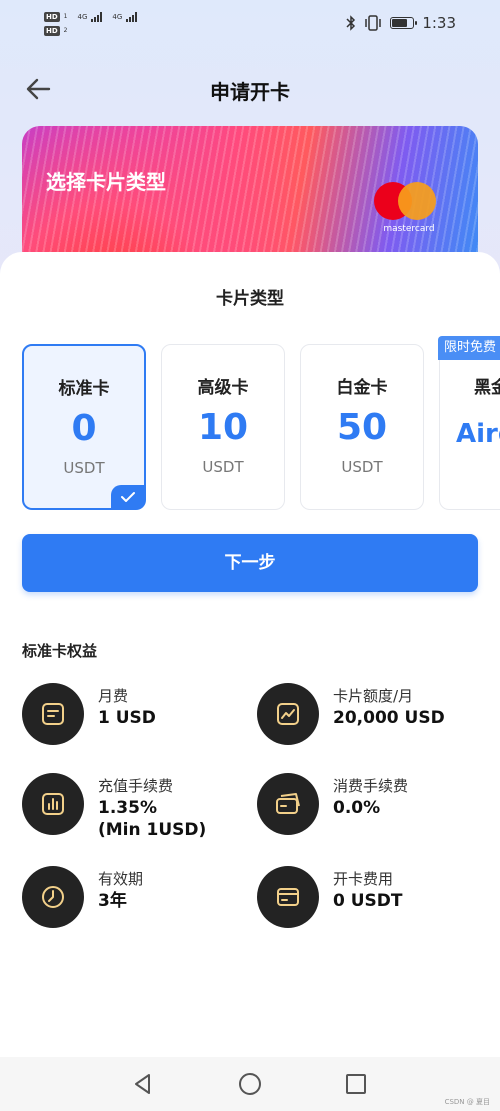 This screenshot has width=500, height=1111. I want to click on credit-card-icon, so click(288, 897).